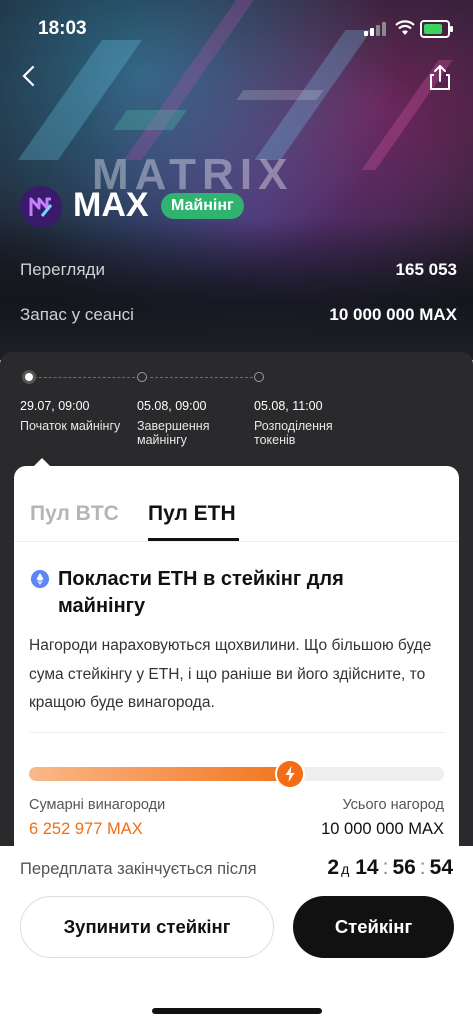 The image size is (473, 1024). I want to click on timeline-dot-start, so click(29, 377).